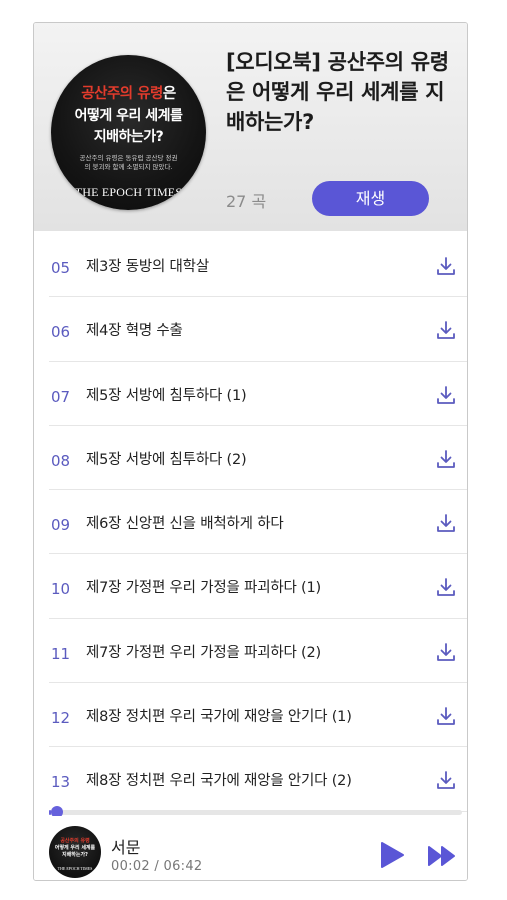 Image resolution: width=507 pixels, height=900 pixels. What do you see at coordinates (128, 162) in the screenshot?
I see `cover-subtitle: 공산주의 유령은 동유럽 공산당 정권의 붕괴와 함께 소멸되지 않았다.` at bounding box center [128, 162].